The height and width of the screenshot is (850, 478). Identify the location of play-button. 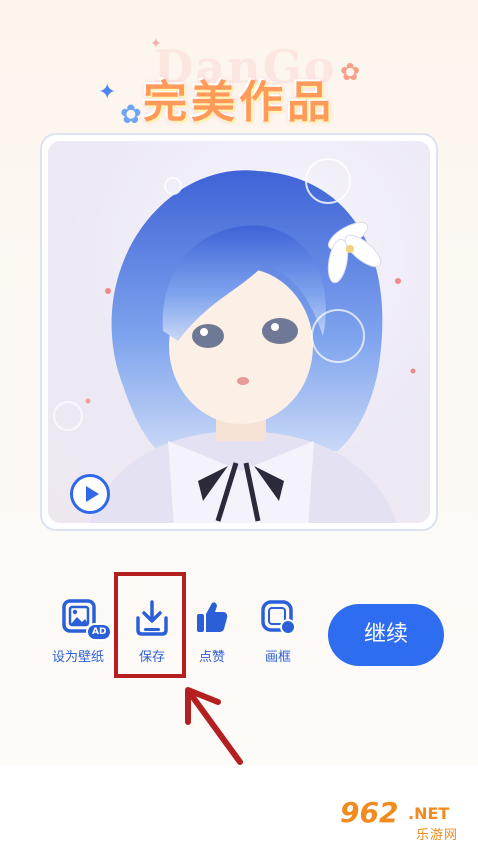
(90, 494).